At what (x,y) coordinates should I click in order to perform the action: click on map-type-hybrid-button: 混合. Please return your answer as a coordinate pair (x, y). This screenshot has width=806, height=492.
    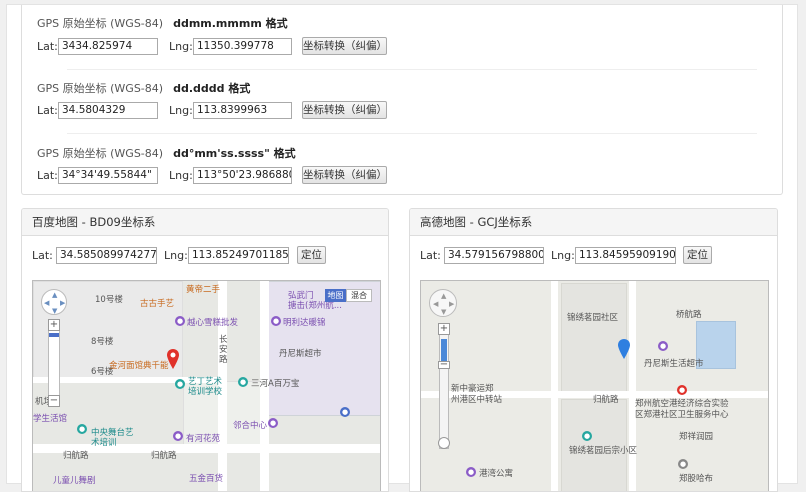
    Looking at the image, I should click on (359, 295).